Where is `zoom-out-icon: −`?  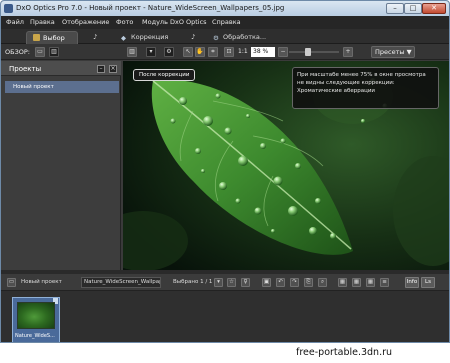 zoom-out-icon: − is located at coordinates (283, 52).